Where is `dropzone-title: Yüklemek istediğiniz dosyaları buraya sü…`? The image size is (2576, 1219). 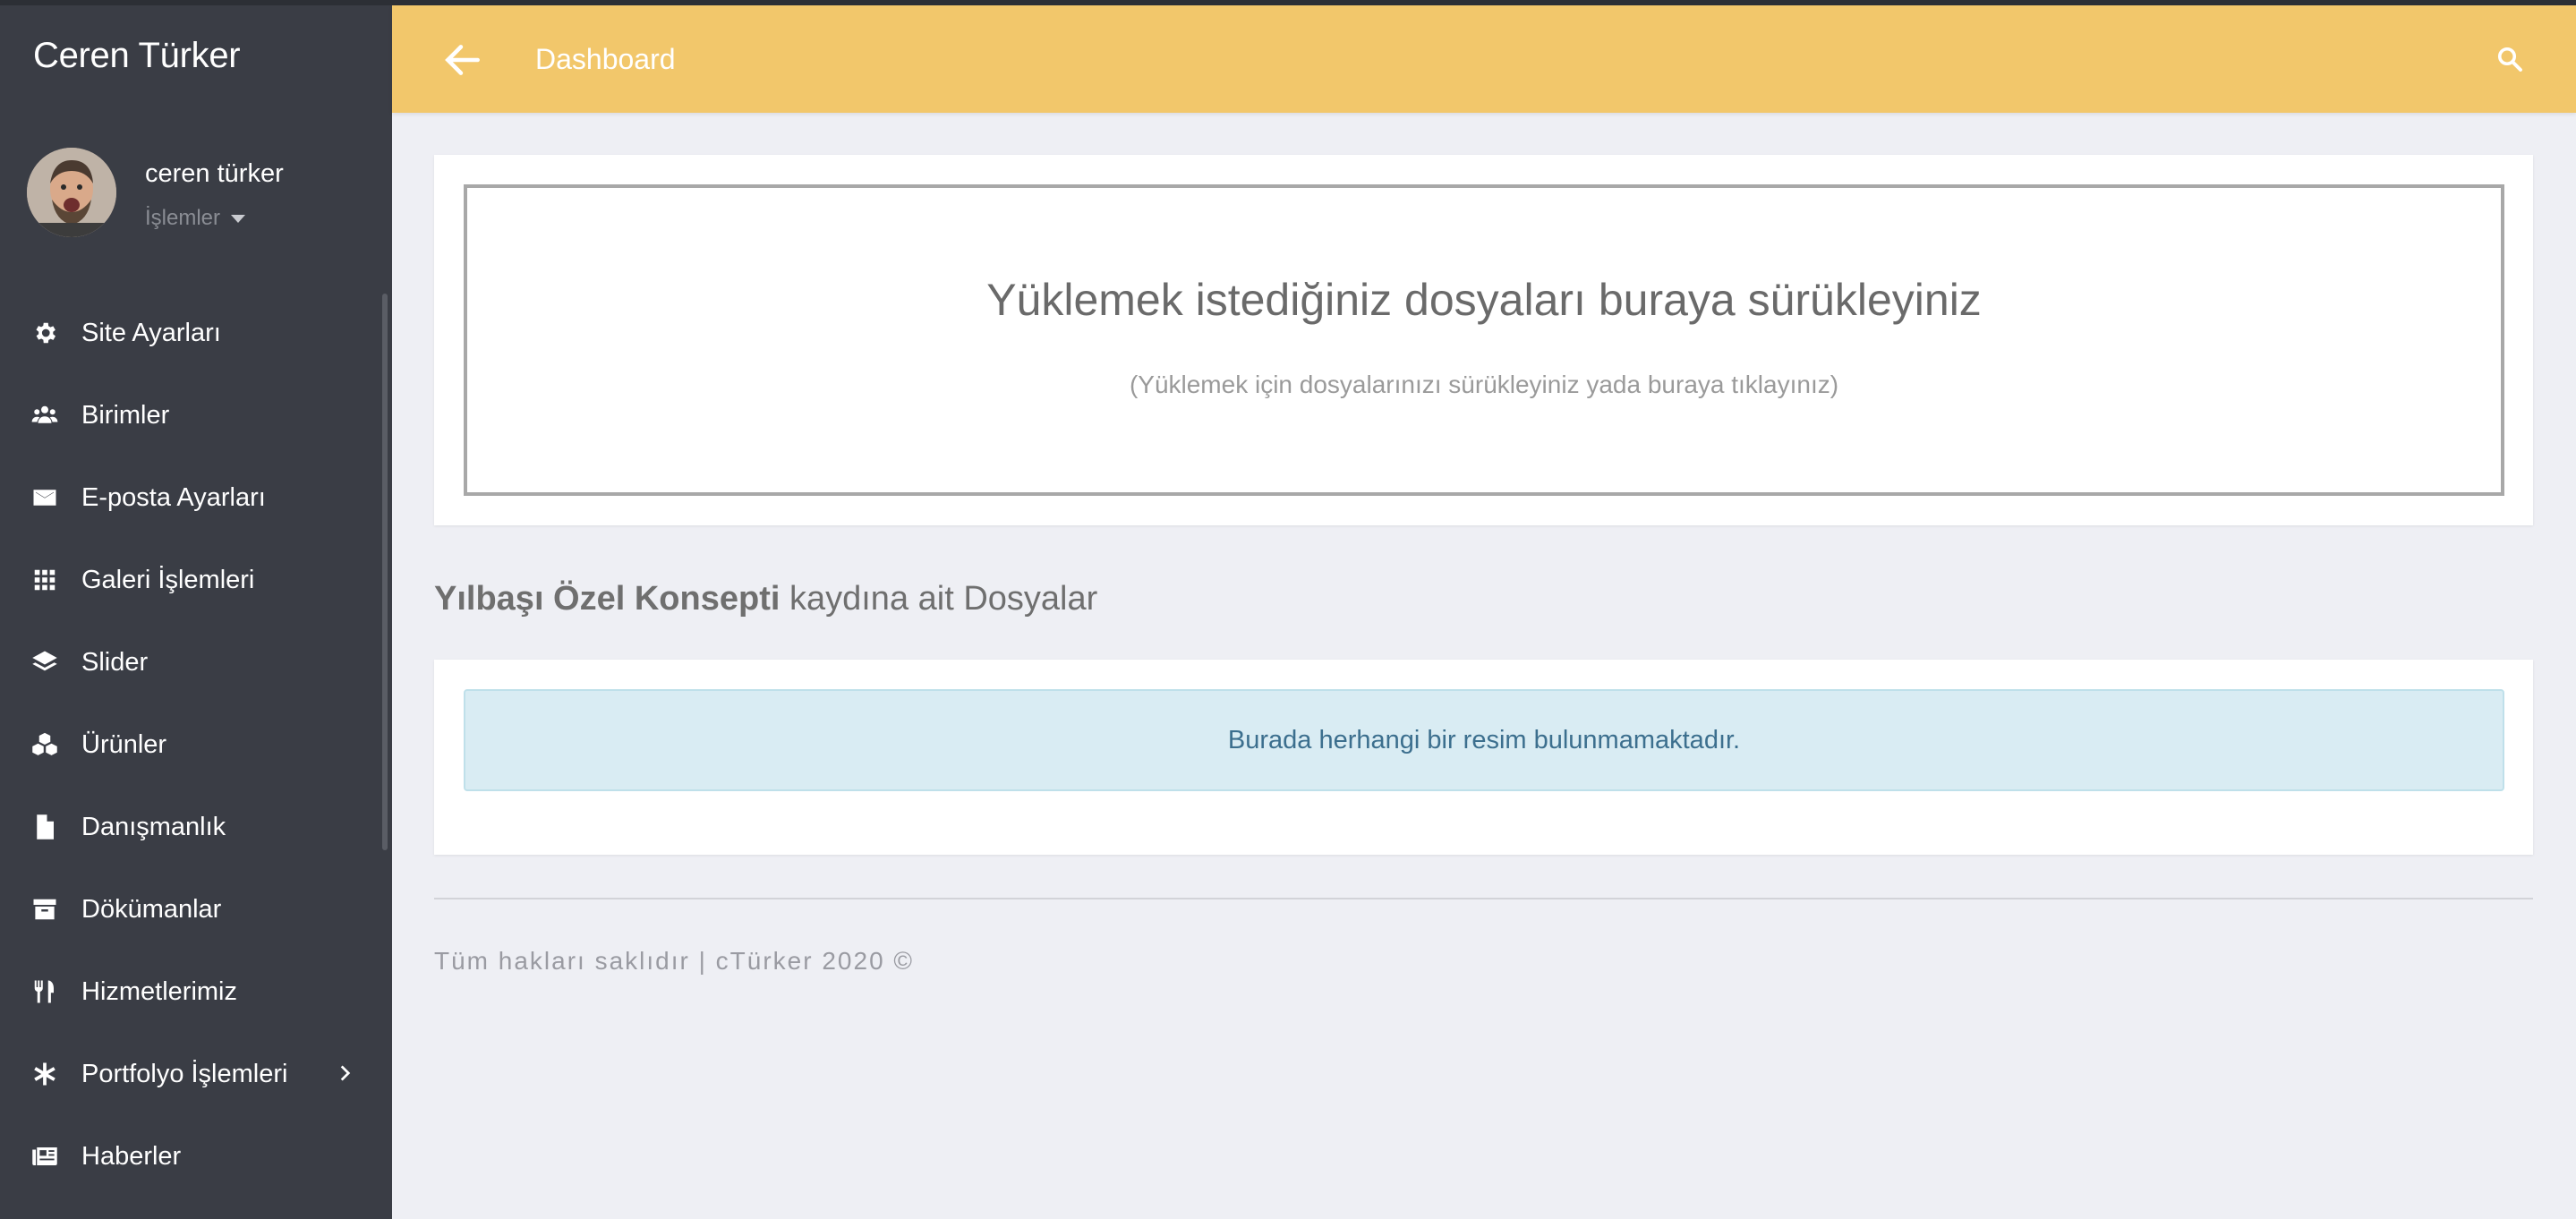
dropzone-title: Yüklemek istediğiniz dosyaları buraya sü… is located at coordinates (1484, 300).